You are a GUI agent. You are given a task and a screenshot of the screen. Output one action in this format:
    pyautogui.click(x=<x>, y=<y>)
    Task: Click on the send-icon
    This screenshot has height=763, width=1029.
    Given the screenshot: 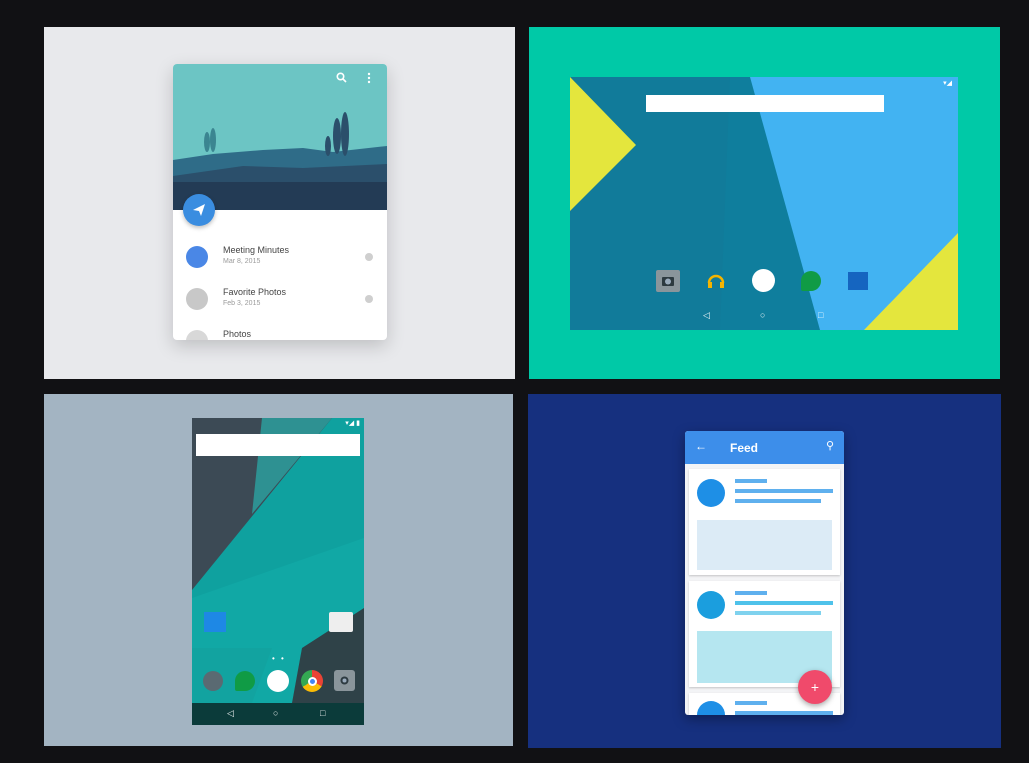 What is the action you would take?
    pyautogui.click(x=199, y=210)
    